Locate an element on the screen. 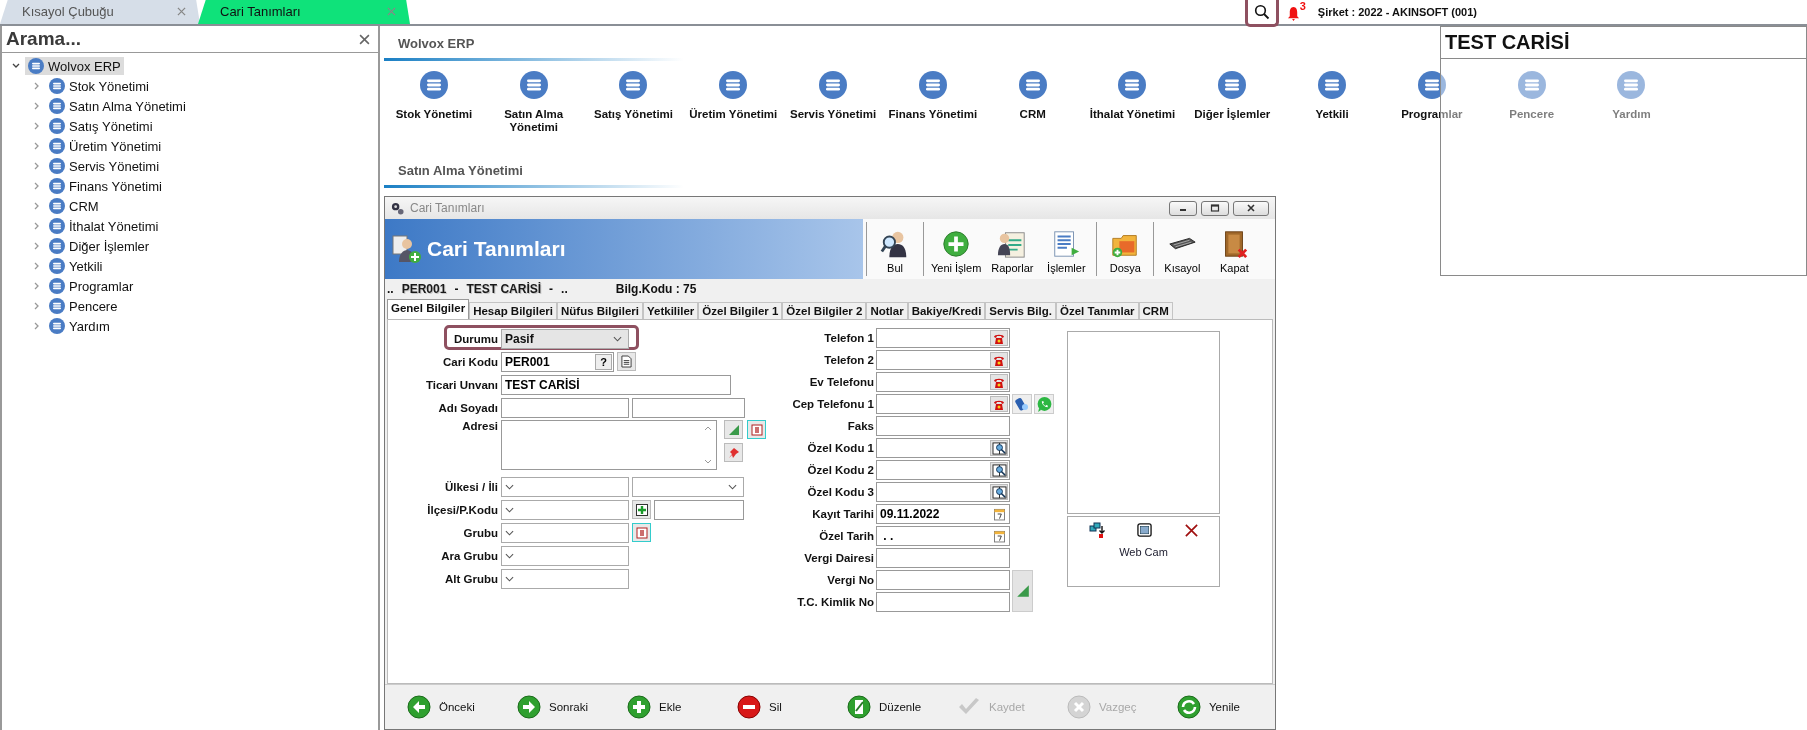 Image resolution: width=1807 pixels, height=730 pixels. tree-item: Wolvox ERP is located at coordinates (74, 66).